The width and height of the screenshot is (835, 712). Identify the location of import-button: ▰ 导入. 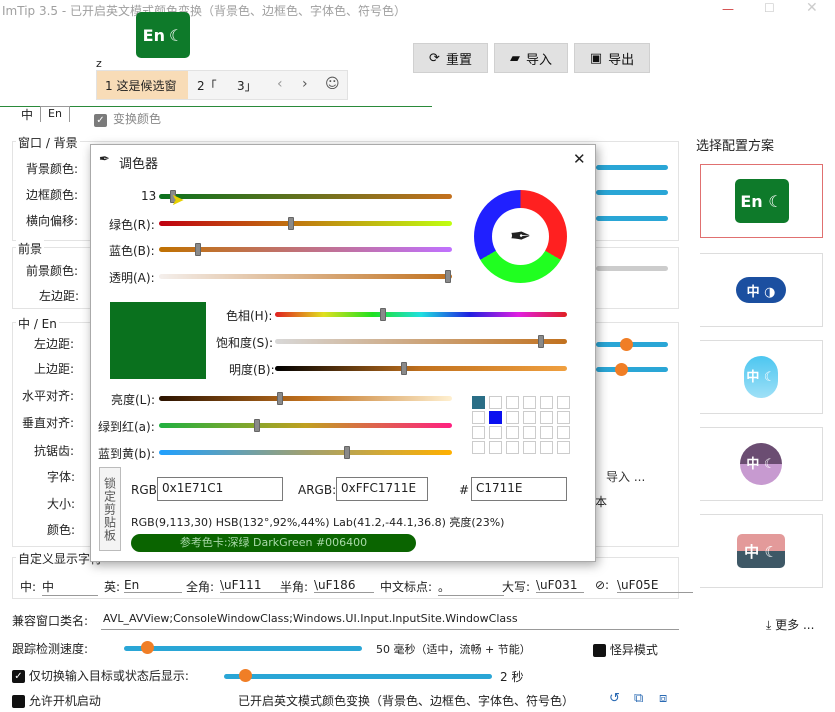
(531, 58).